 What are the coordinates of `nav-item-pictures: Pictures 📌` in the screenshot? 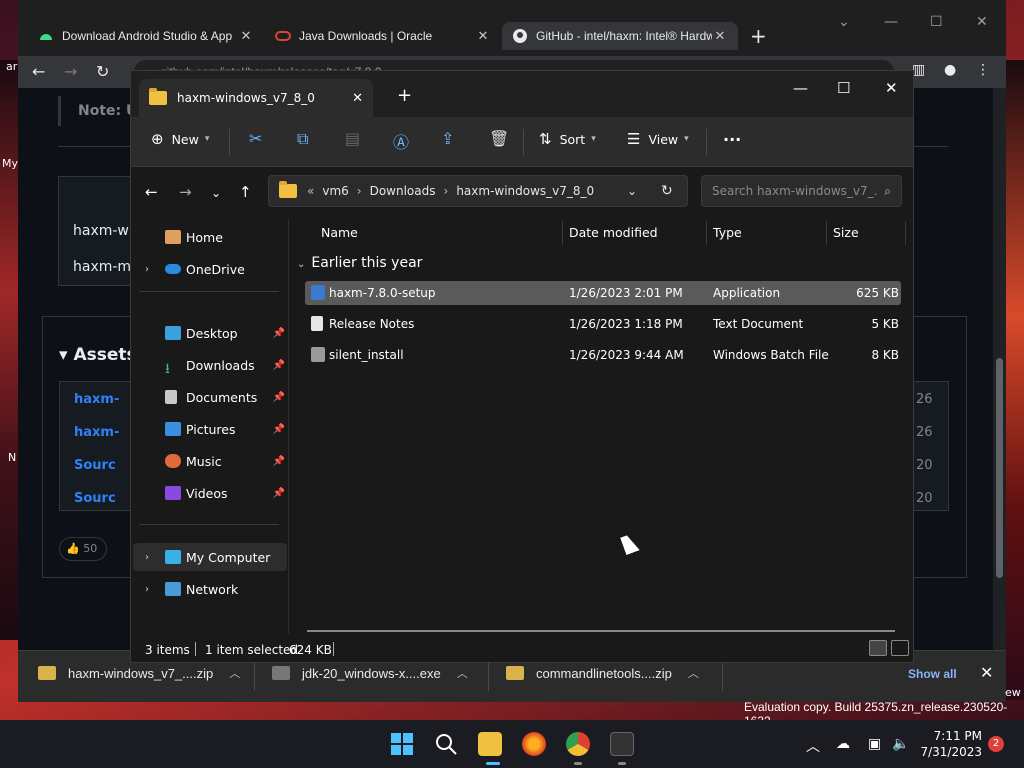 It's located at (210, 429).